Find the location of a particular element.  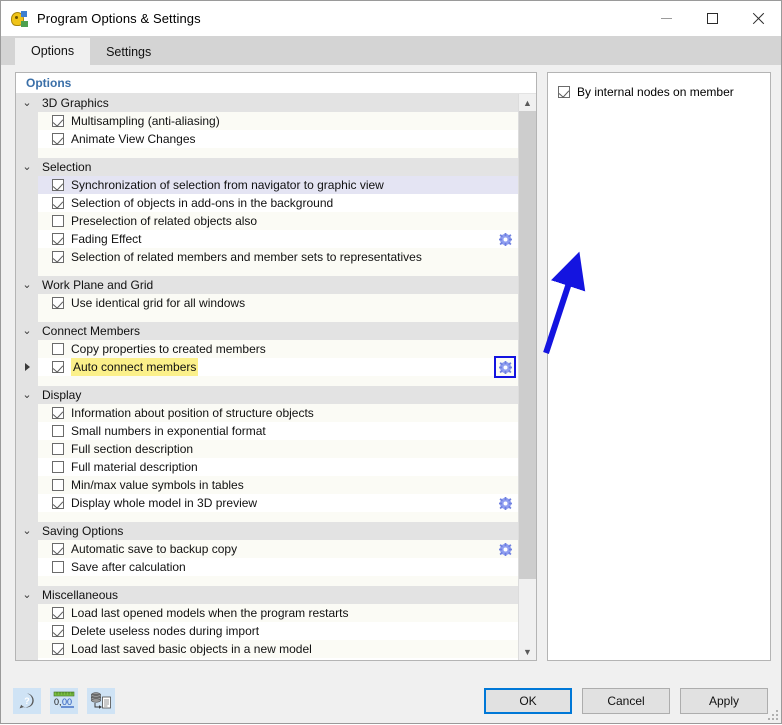

option-row: Fading Effect is located at coordinates (267, 239).